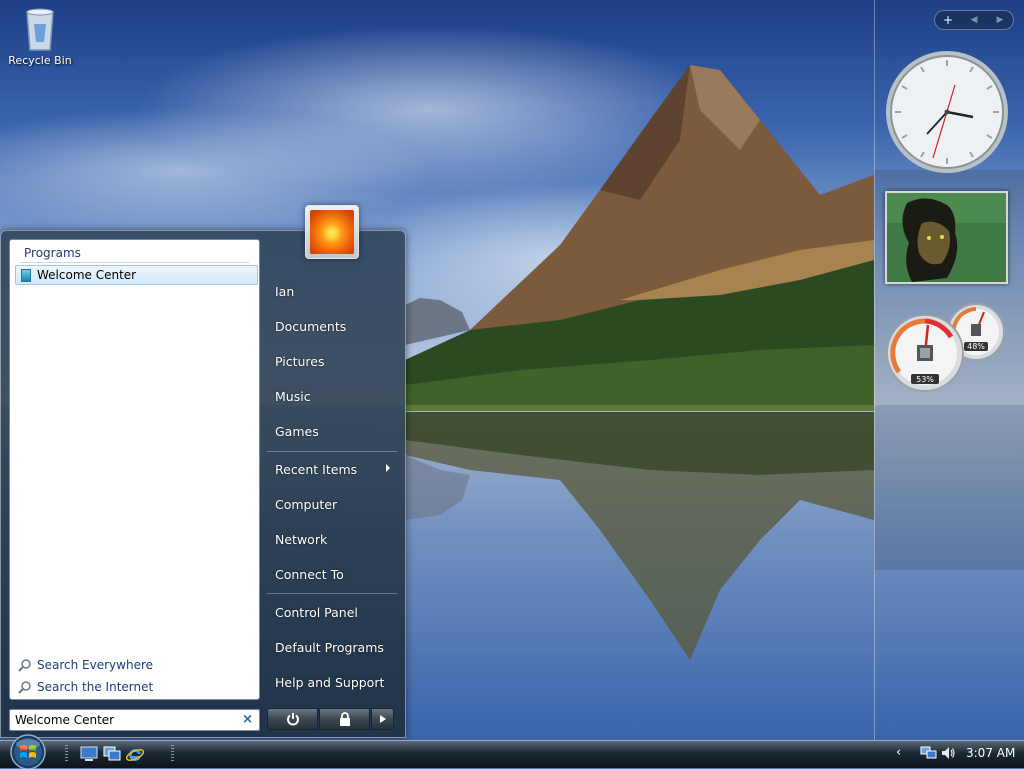 The width and height of the screenshot is (1024, 769). What do you see at coordinates (300, 361) in the screenshot?
I see `right-item-pictures: Pictures` at bounding box center [300, 361].